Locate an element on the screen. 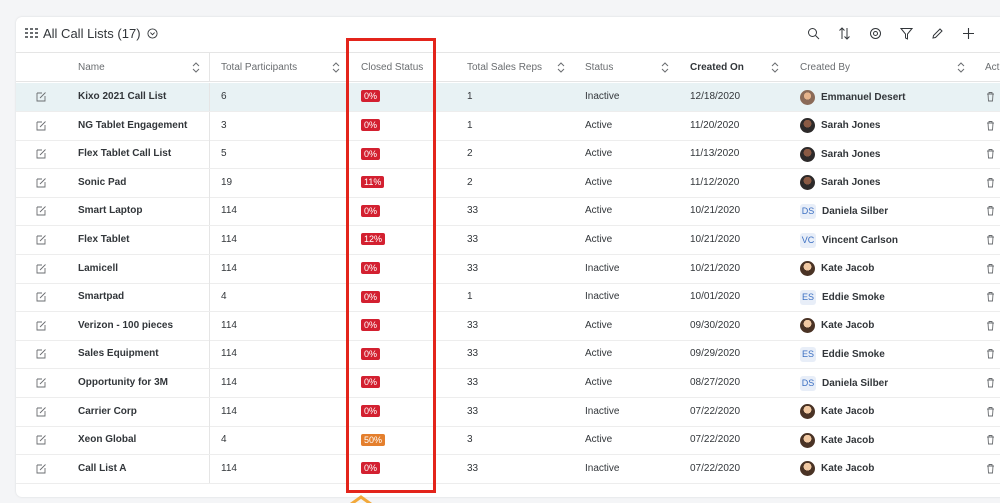 The width and height of the screenshot is (1000, 503). filter-button is located at coordinates (906, 33).